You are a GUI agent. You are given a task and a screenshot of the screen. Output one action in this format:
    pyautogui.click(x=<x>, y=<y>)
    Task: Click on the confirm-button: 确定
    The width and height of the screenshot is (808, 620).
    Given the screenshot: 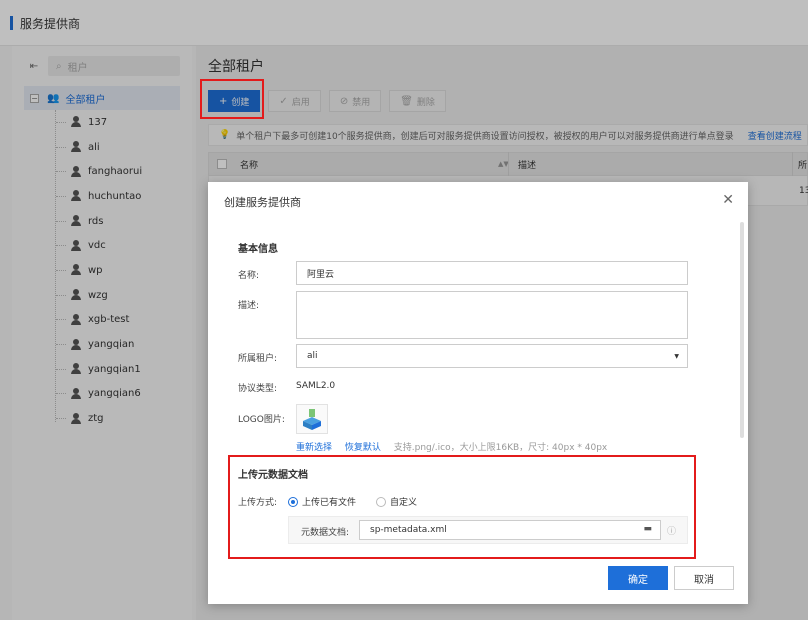 What is the action you would take?
    pyautogui.click(x=638, y=578)
    